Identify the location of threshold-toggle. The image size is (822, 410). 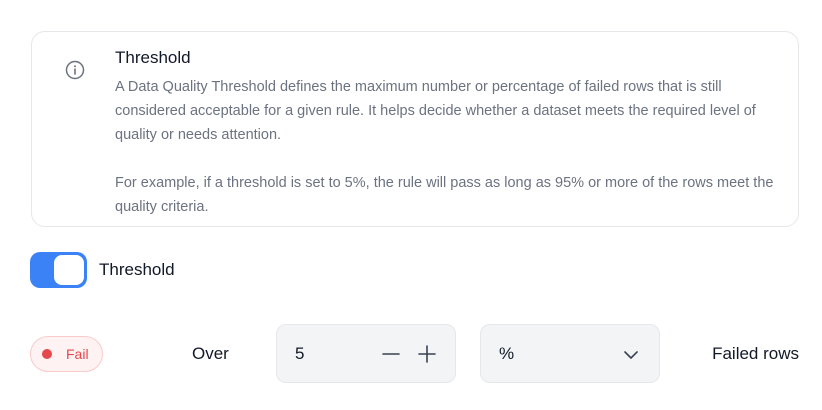
(58, 270).